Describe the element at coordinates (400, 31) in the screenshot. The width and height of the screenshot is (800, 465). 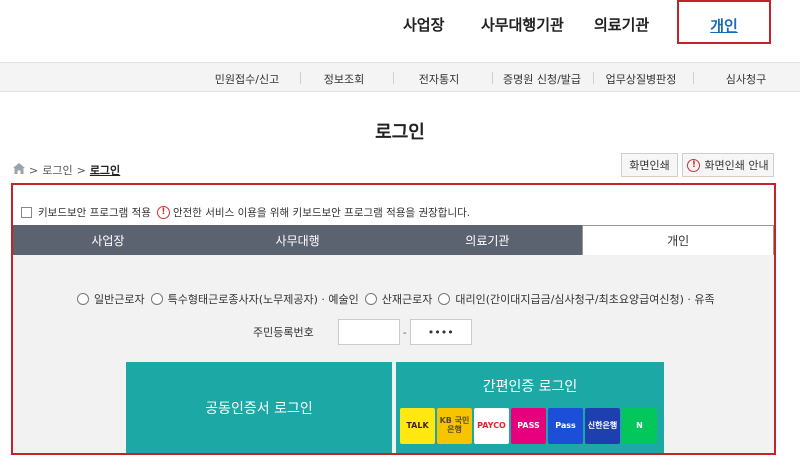
I see `user-type-nav: 사업장 사무대행기관 의료기관 개인` at that location.